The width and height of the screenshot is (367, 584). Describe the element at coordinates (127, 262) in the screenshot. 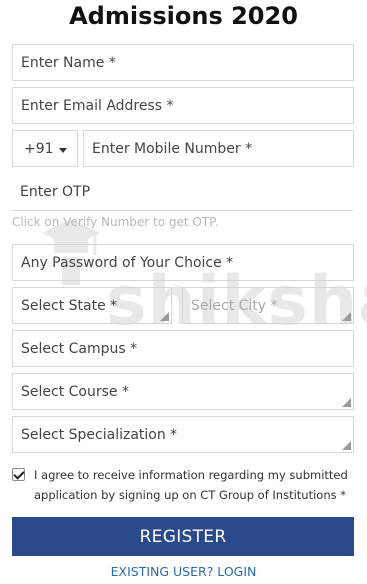

I see `password-placeholder: Any Password of Your Choice *` at that location.